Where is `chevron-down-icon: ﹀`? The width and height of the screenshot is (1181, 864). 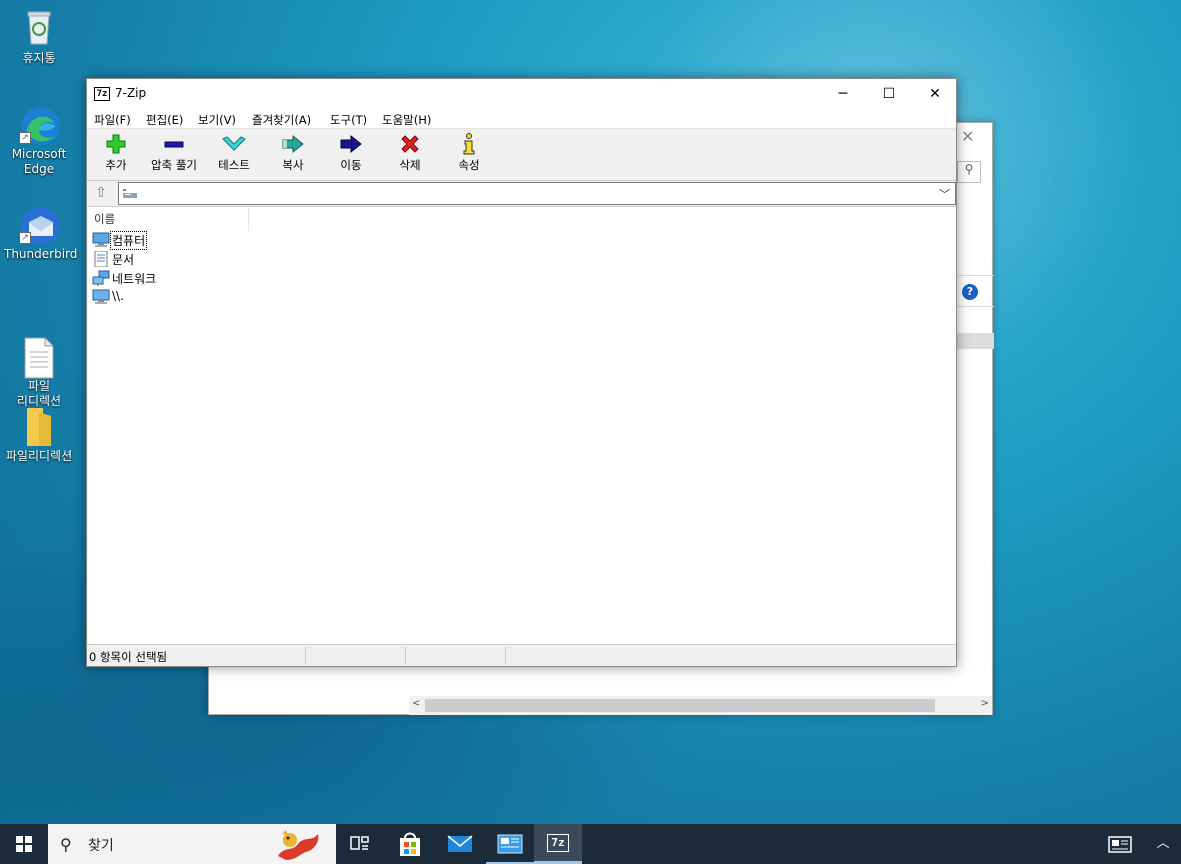
chevron-down-icon: ﹀ is located at coordinates (944, 194).